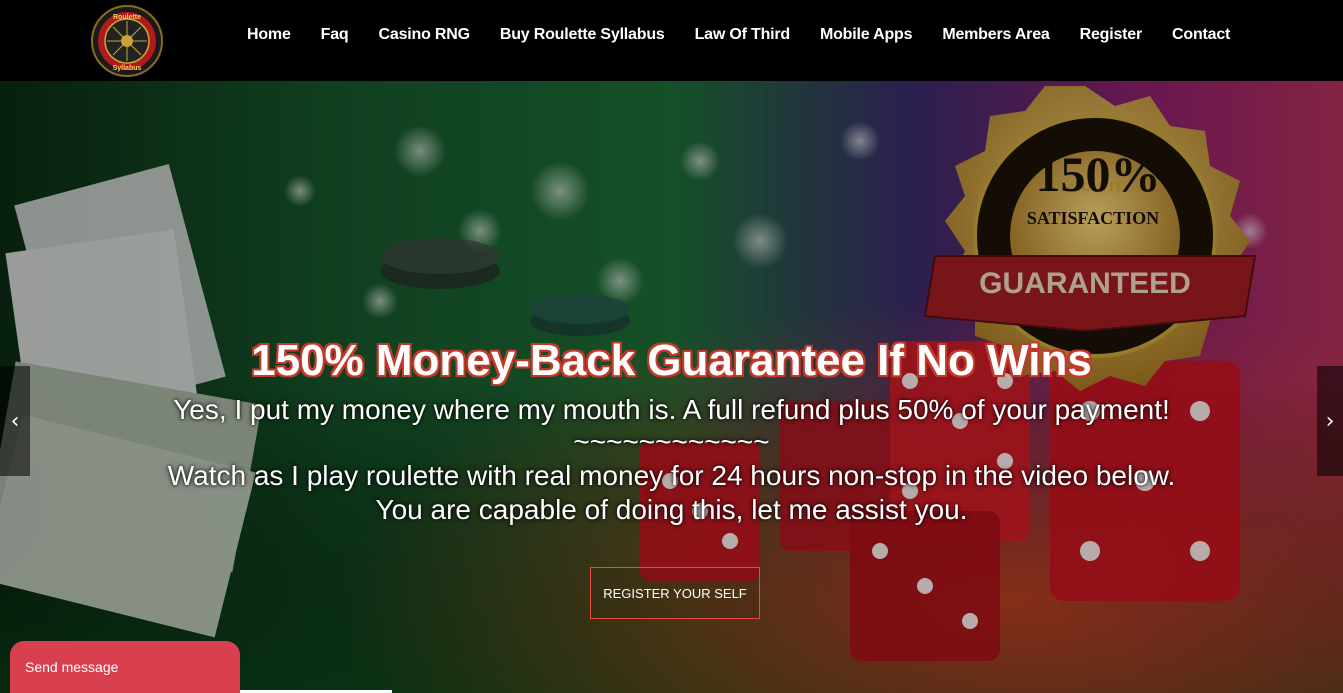 This screenshot has width=1343, height=693. What do you see at coordinates (424, 35) in the screenshot?
I see `nav-casino-rng: Casino RNG` at bounding box center [424, 35].